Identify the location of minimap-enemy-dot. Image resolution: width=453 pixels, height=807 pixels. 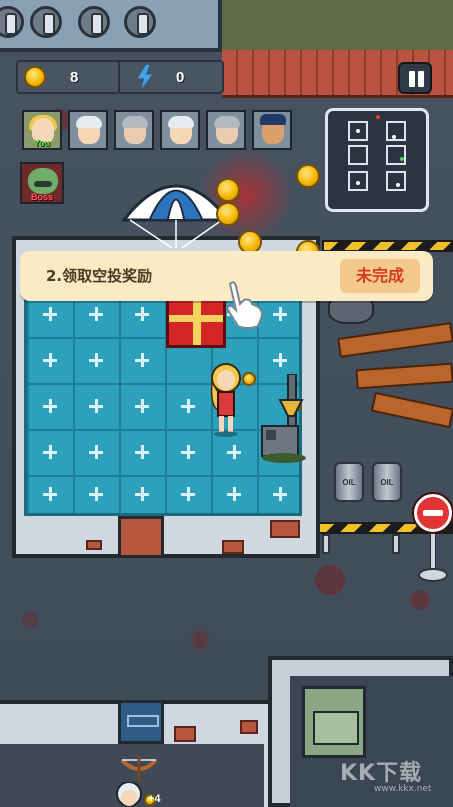
(378, 117).